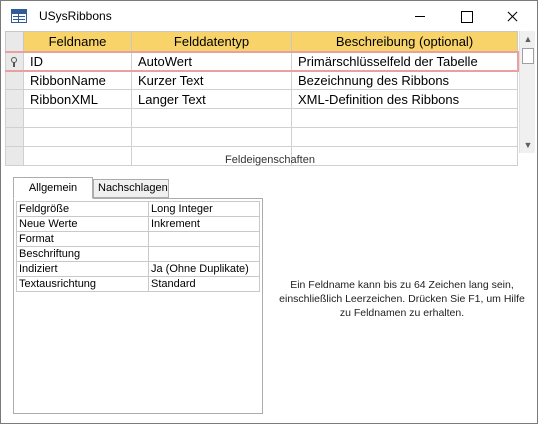 The height and width of the screenshot is (424, 538). Describe the element at coordinates (466, 16) in the screenshot. I see `maximize-button` at that location.